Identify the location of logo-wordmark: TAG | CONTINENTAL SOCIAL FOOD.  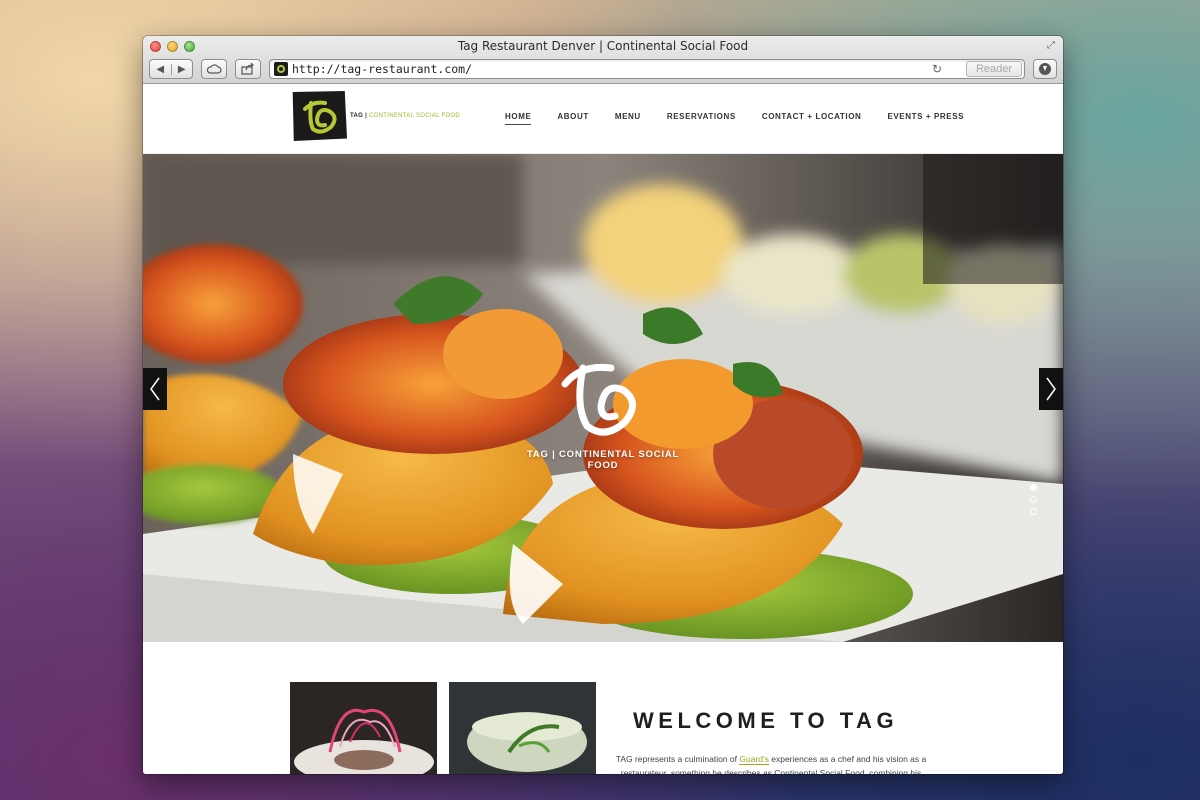
(405, 116).